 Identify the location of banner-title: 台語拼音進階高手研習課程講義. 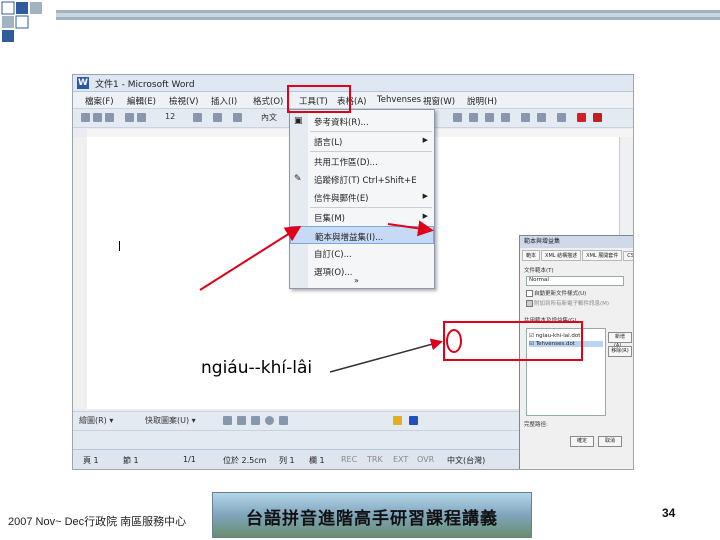
(372, 519).